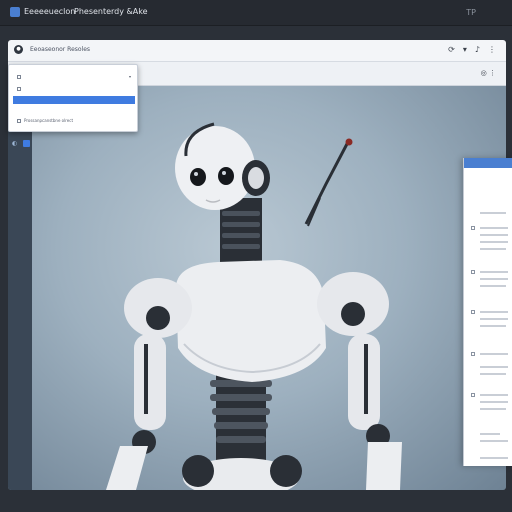  Describe the element at coordinates (26, 143) in the screenshot. I see `color-swatch` at that location.